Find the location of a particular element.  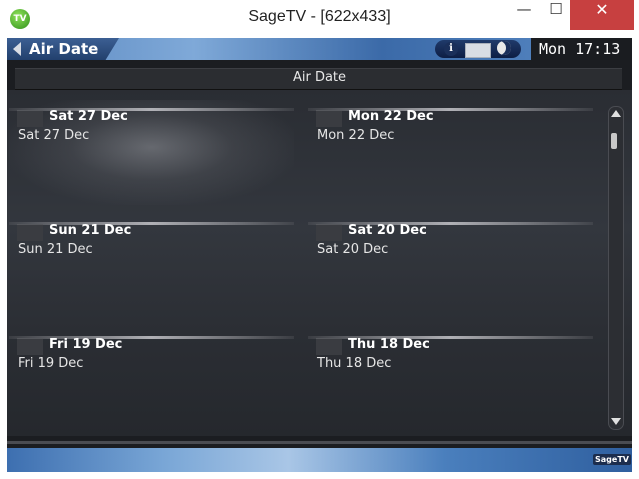

scroll-up-arrow-icon is located at coordinates (616, 113).